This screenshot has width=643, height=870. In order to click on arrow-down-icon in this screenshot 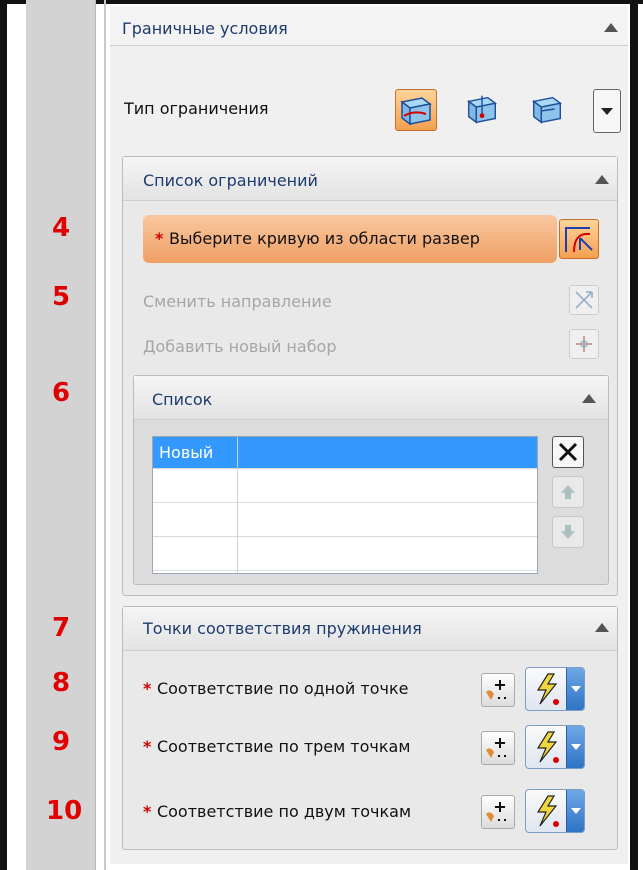, I will do `click(568, 532)`.